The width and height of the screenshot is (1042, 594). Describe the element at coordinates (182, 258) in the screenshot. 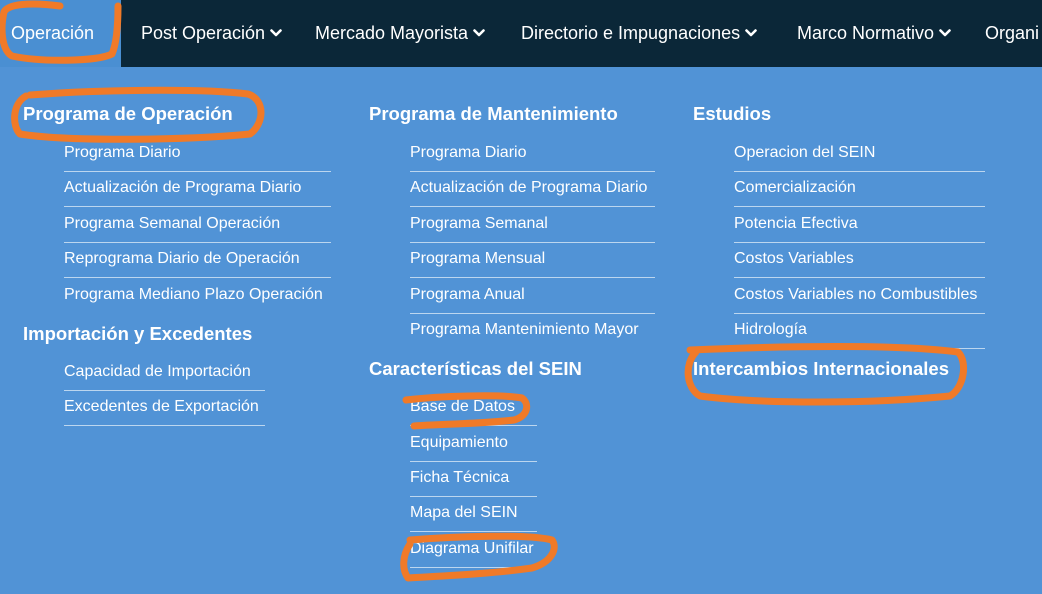

I see `link-label: Reprograma Diario de Operación` at that location.